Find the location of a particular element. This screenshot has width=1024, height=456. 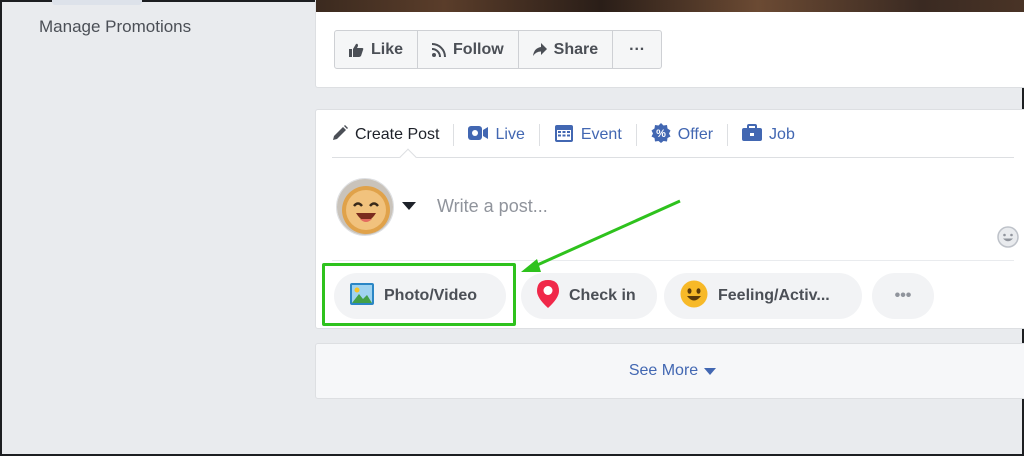

page-action-bar: Like Follow Share ··· is located at coordinates (498, 49).